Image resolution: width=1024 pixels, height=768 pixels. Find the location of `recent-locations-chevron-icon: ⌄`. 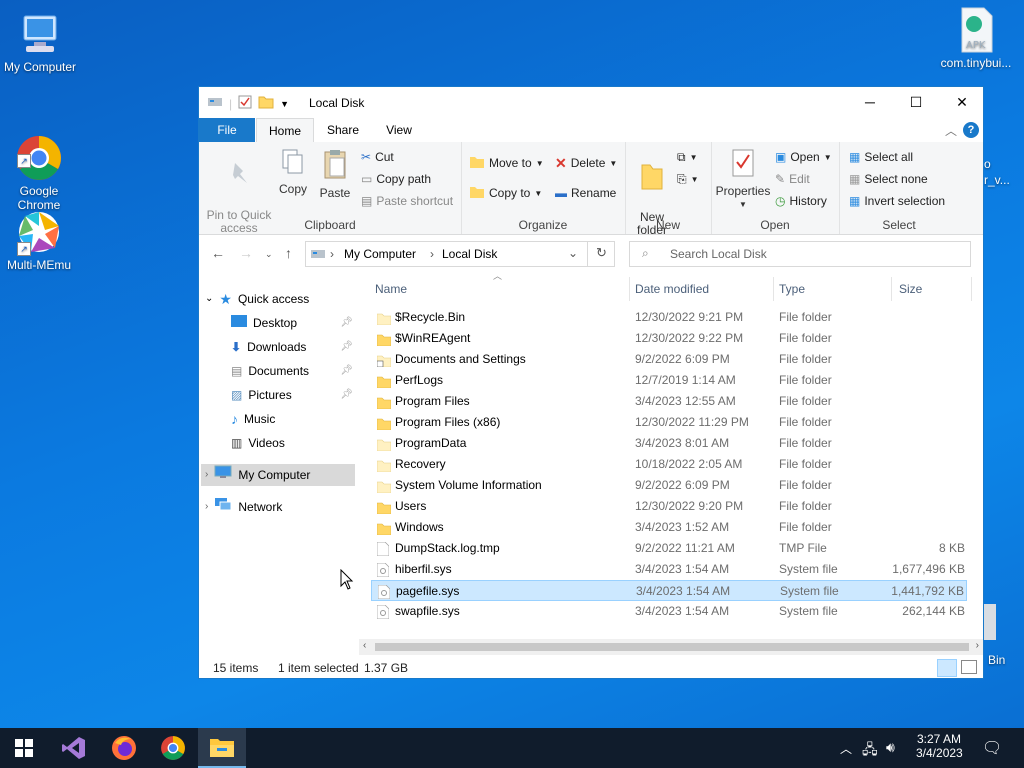

recent-locations-chevron-icon: ⌄ is located at coordinates (269, 254).